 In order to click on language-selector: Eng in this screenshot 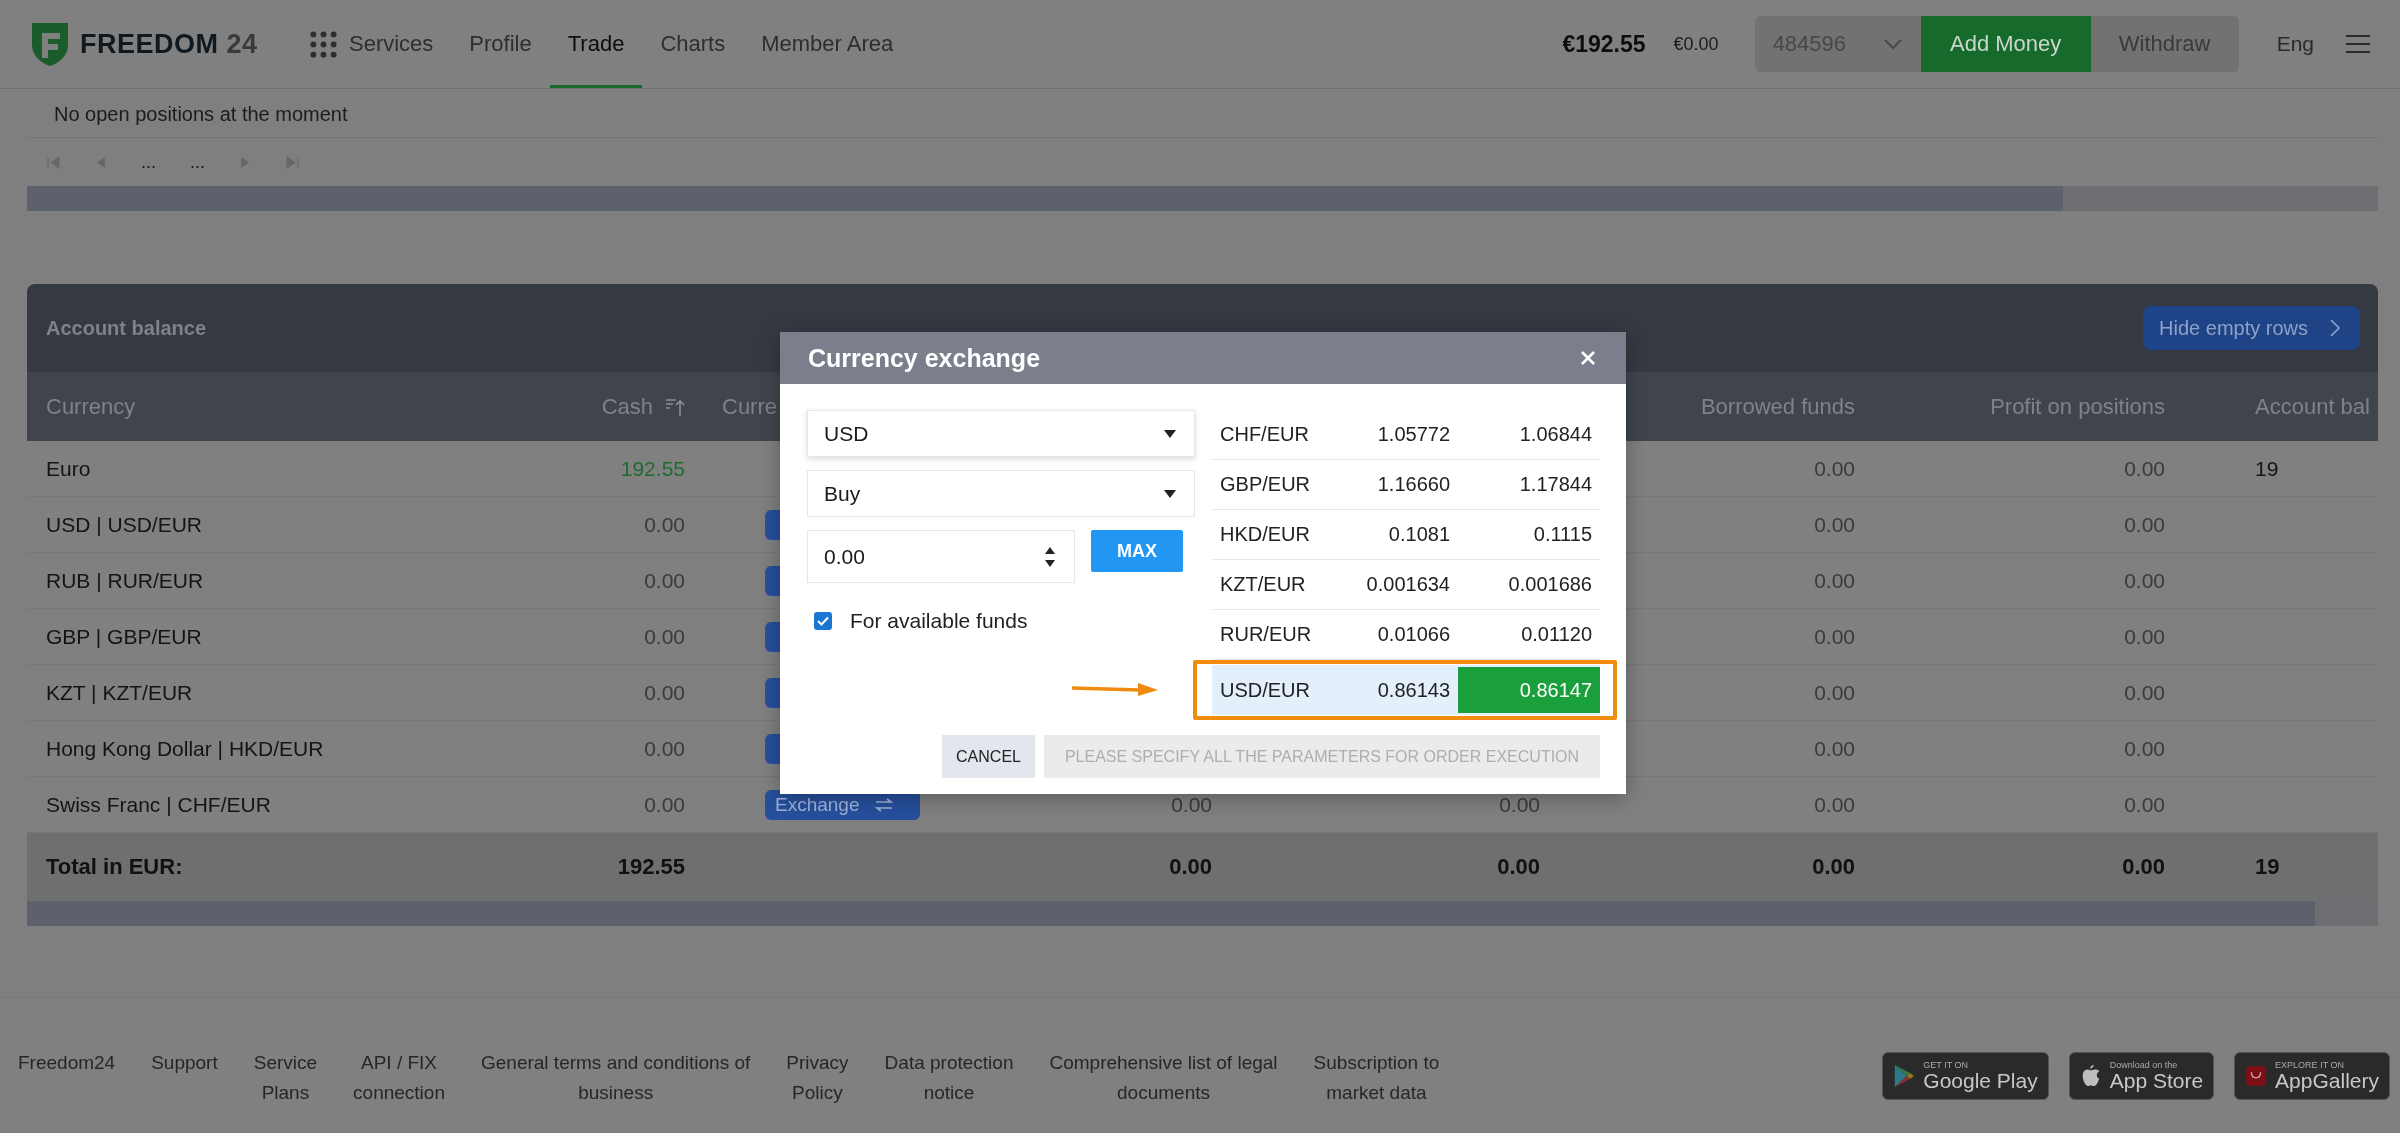, I will do `click(2295, 44)`.